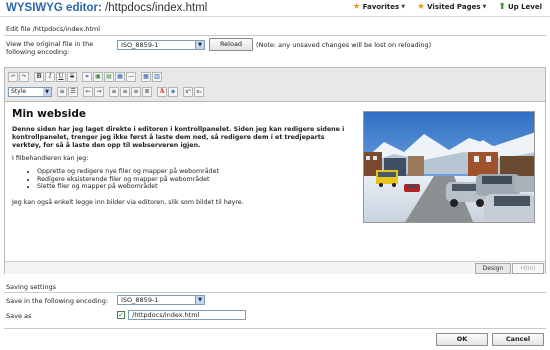  I want to click on superscript-icon: x², so click(188, 92).